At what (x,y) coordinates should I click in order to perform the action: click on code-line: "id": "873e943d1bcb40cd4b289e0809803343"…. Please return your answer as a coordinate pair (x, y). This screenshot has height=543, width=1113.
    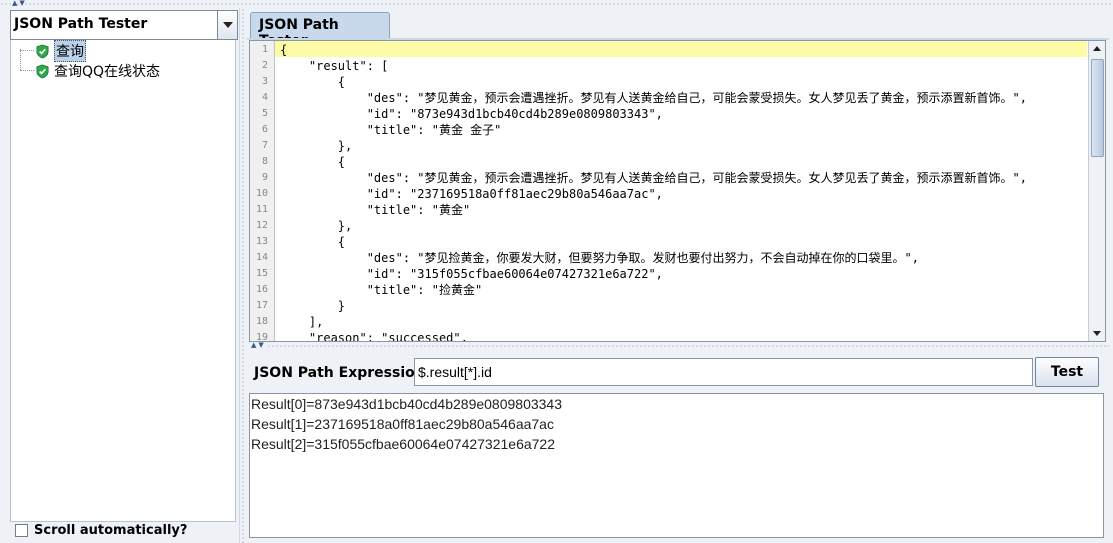
    Looking at the image, I should click on (471, 114).